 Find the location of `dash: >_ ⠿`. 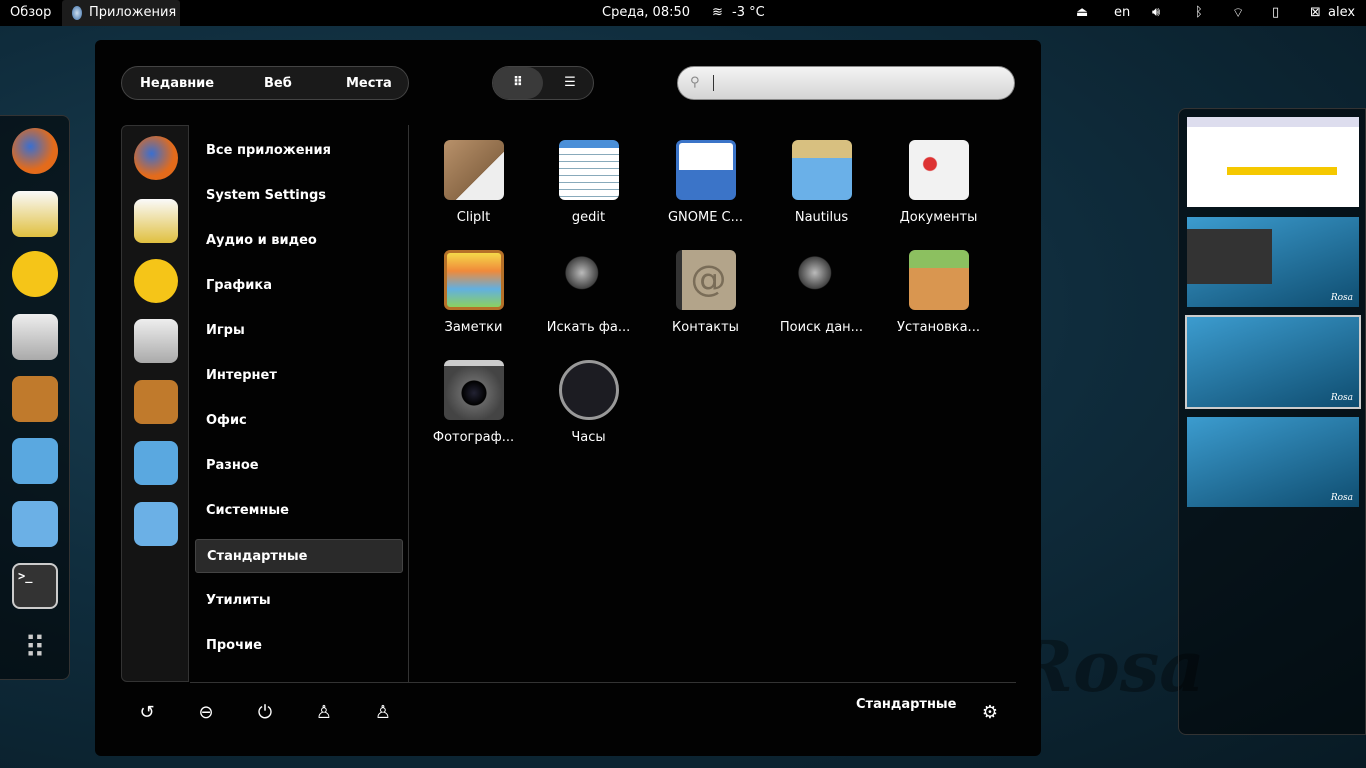

dash: >_ ⠿ is located at coordinates (35, 397).